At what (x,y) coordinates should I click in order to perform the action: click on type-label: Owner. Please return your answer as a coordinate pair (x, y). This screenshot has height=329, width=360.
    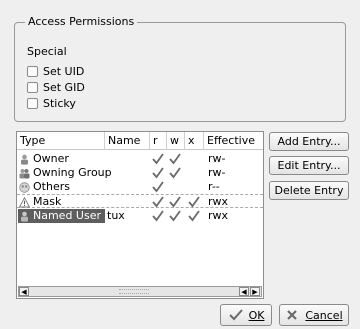
    Looking at the image, I should click on (51, 158).